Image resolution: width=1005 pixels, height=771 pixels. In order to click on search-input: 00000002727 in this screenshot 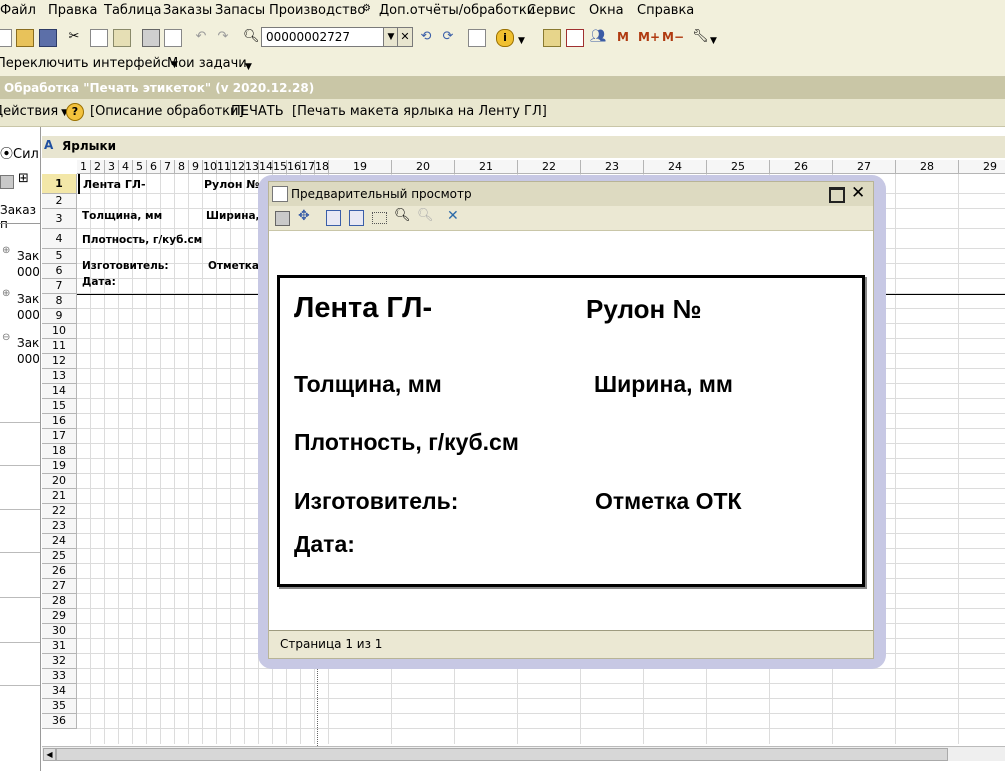, I will do `click(323, 37)`.